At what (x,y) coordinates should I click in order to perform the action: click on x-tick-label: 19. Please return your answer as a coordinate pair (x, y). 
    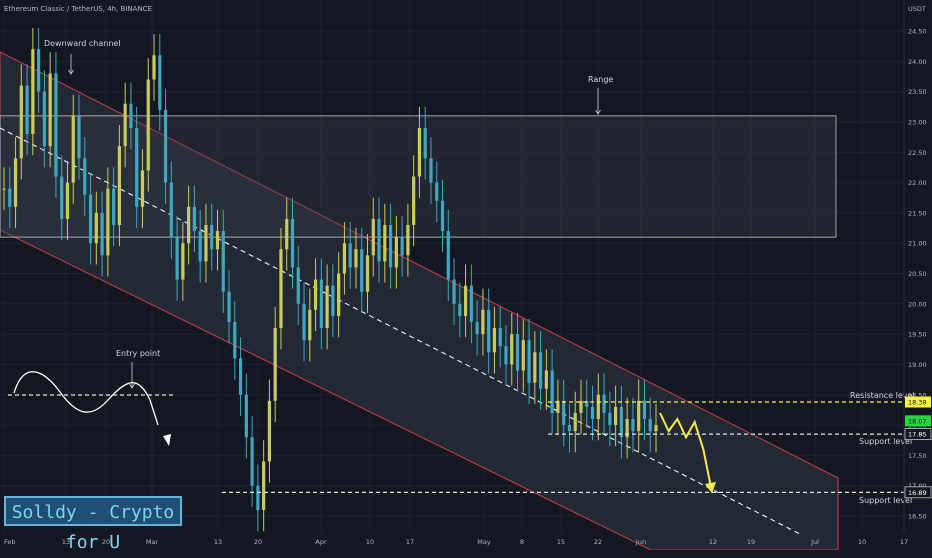
    Looking at the image, I should click on (751, 542).